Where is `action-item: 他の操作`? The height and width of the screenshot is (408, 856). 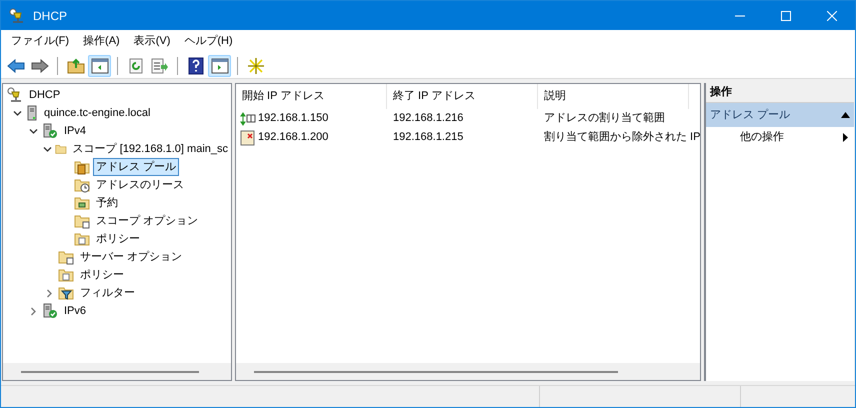
action-item: 他の操作 is located at coordinates (780, 137).